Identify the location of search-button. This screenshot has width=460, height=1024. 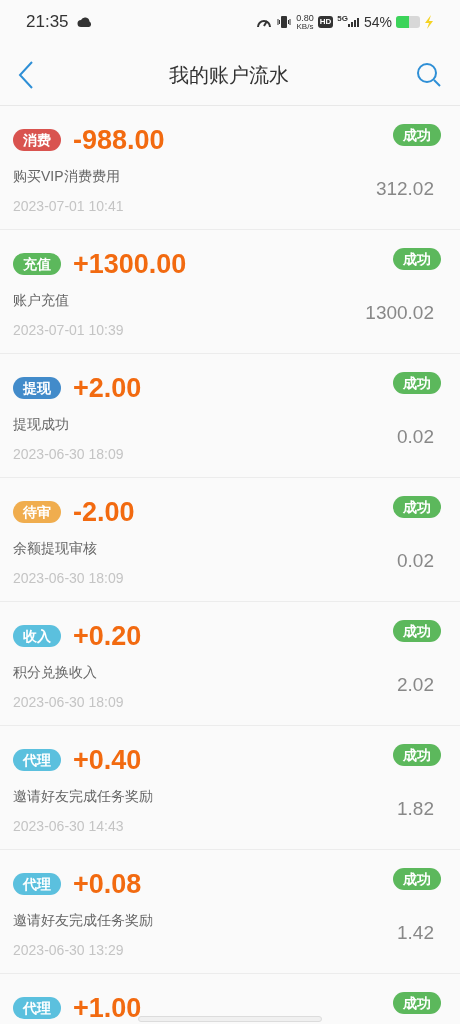
(429, 74).